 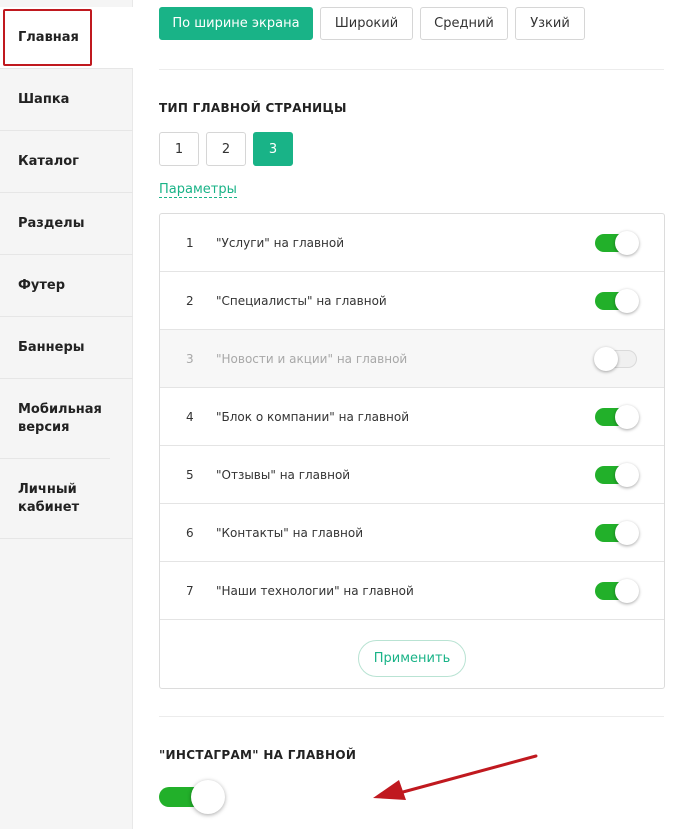 What do you see at coordinates (412, 475) in the screenshot?
I see `block-row: 5 "Отзывы" на главной` at bounding box center [412, 475].